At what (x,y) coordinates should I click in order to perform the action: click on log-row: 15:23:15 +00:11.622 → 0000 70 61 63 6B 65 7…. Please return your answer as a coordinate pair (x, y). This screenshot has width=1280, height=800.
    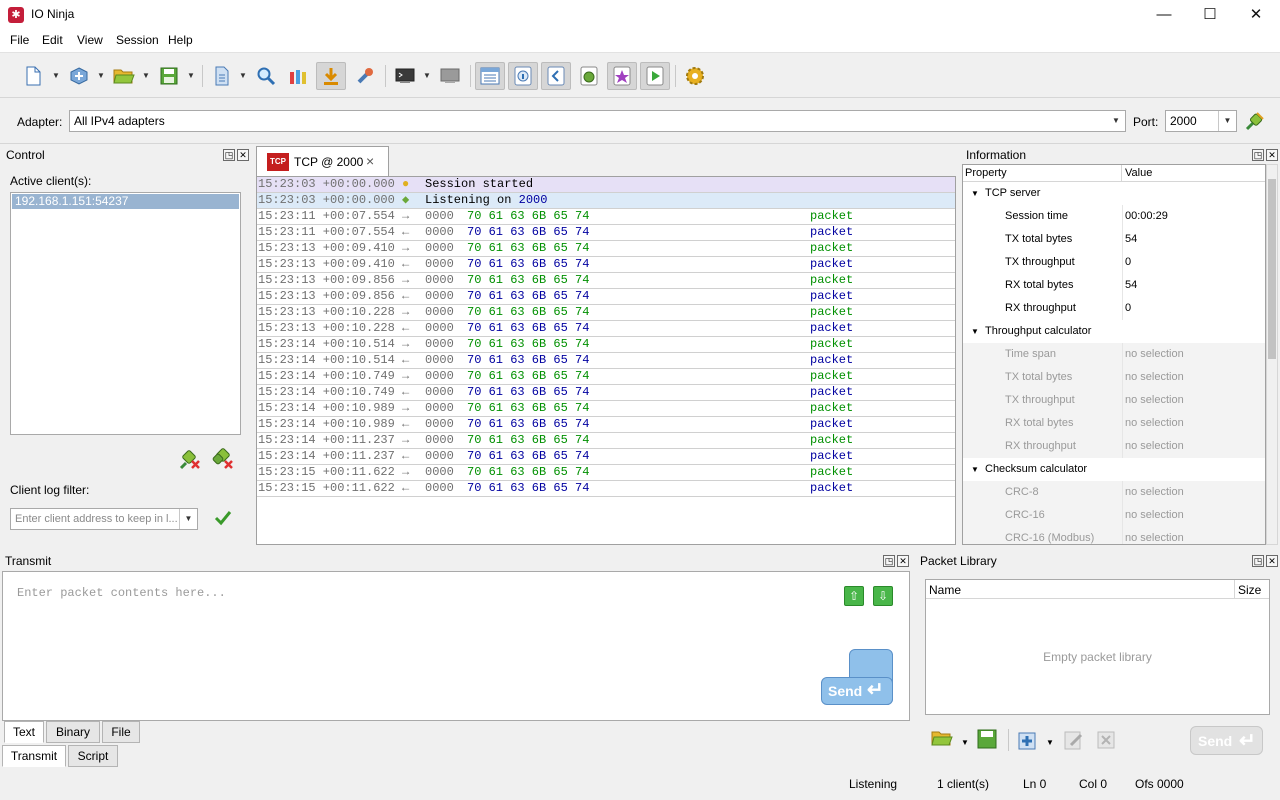
    Looking at the image, I should click on (606, 473).